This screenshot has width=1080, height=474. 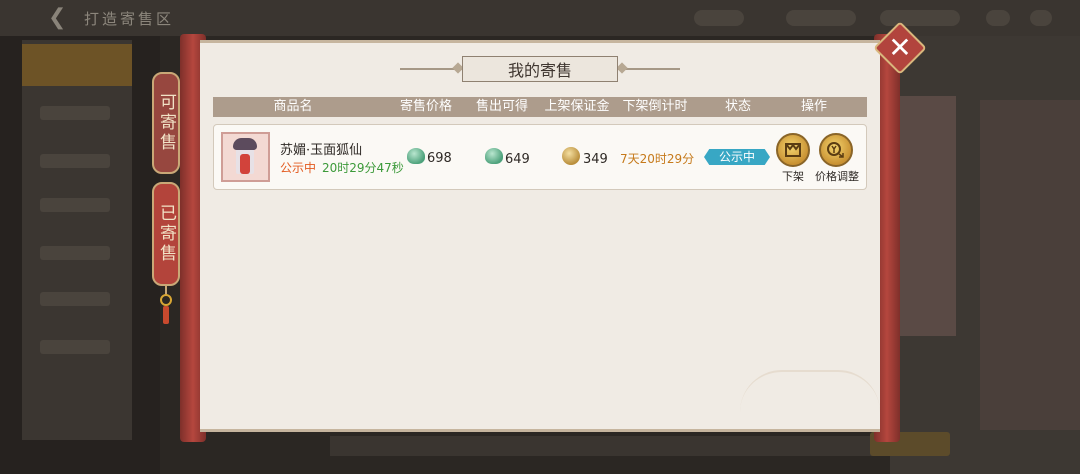 I want to click on background-character-card, so click(x=927, y=216).